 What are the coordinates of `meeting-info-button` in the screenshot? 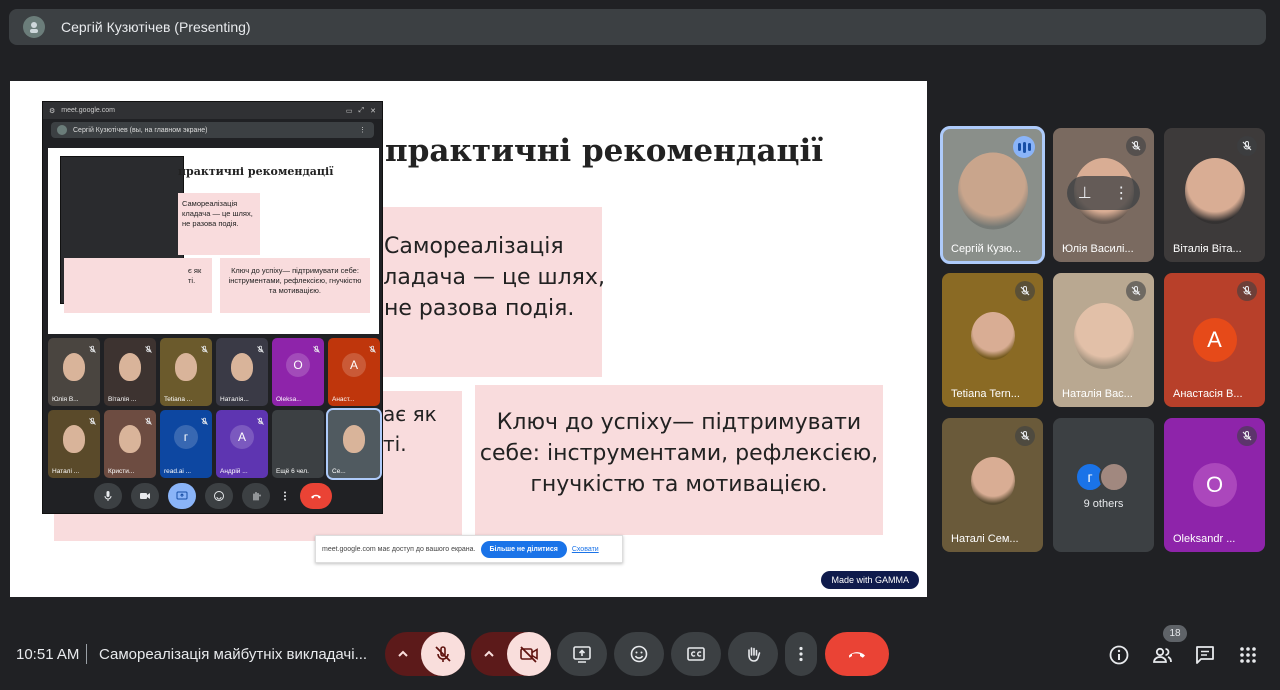 It's located at (1119, 655).